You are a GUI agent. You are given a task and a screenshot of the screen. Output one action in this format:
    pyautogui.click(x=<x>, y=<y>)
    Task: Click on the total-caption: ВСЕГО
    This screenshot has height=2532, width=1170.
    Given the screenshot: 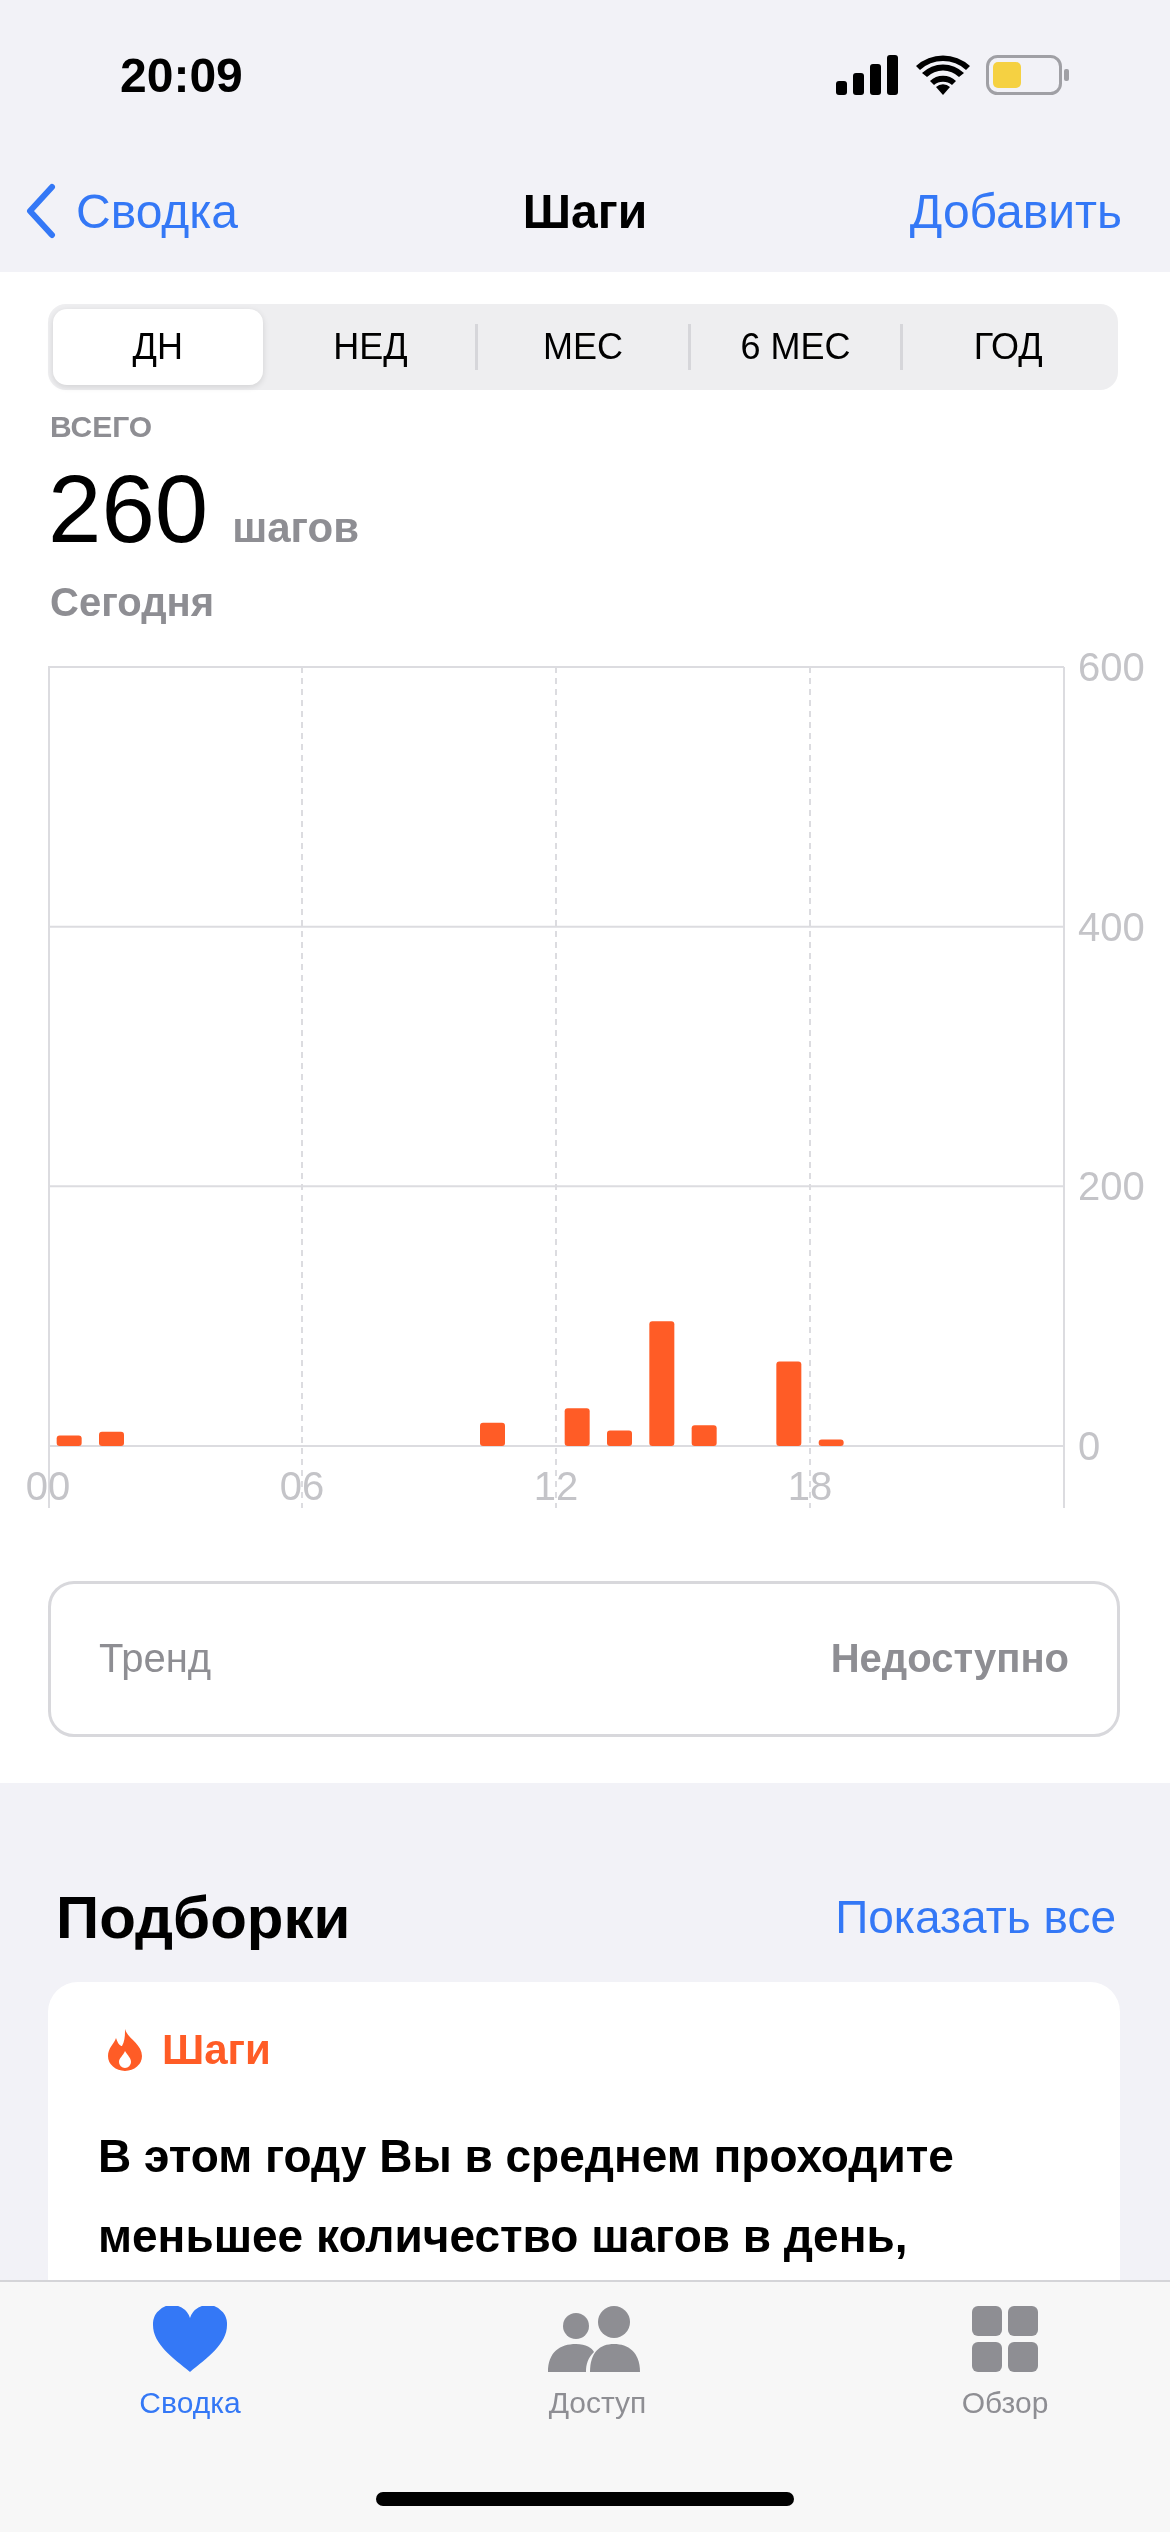 What is the action you would take?
    pyautogui.click(x=102, y=427)
    